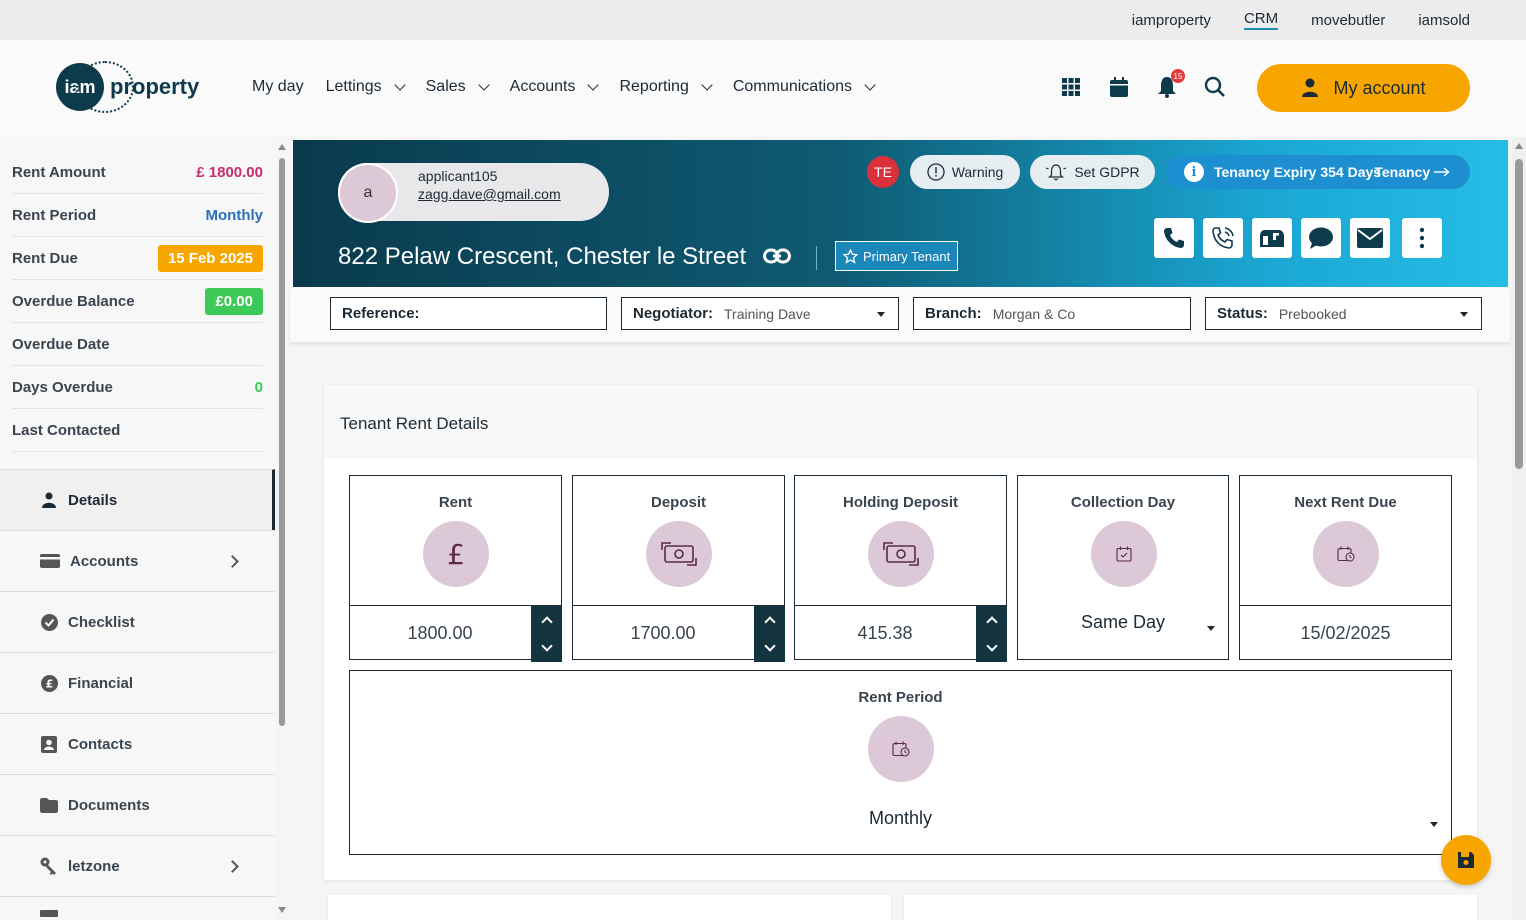 The image size is (1526, 920). What do you see at coordinates (1215, 87) in the screenshot?
I see `search-icon` at bounding box center [1215, 87].